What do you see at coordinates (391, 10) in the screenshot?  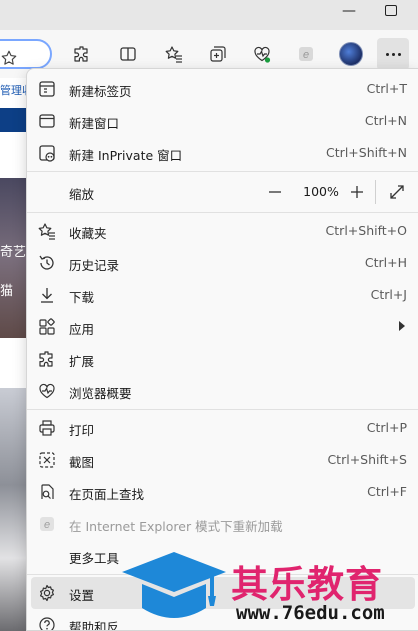 I see `maximize-button` at bounding box center [391, 10].